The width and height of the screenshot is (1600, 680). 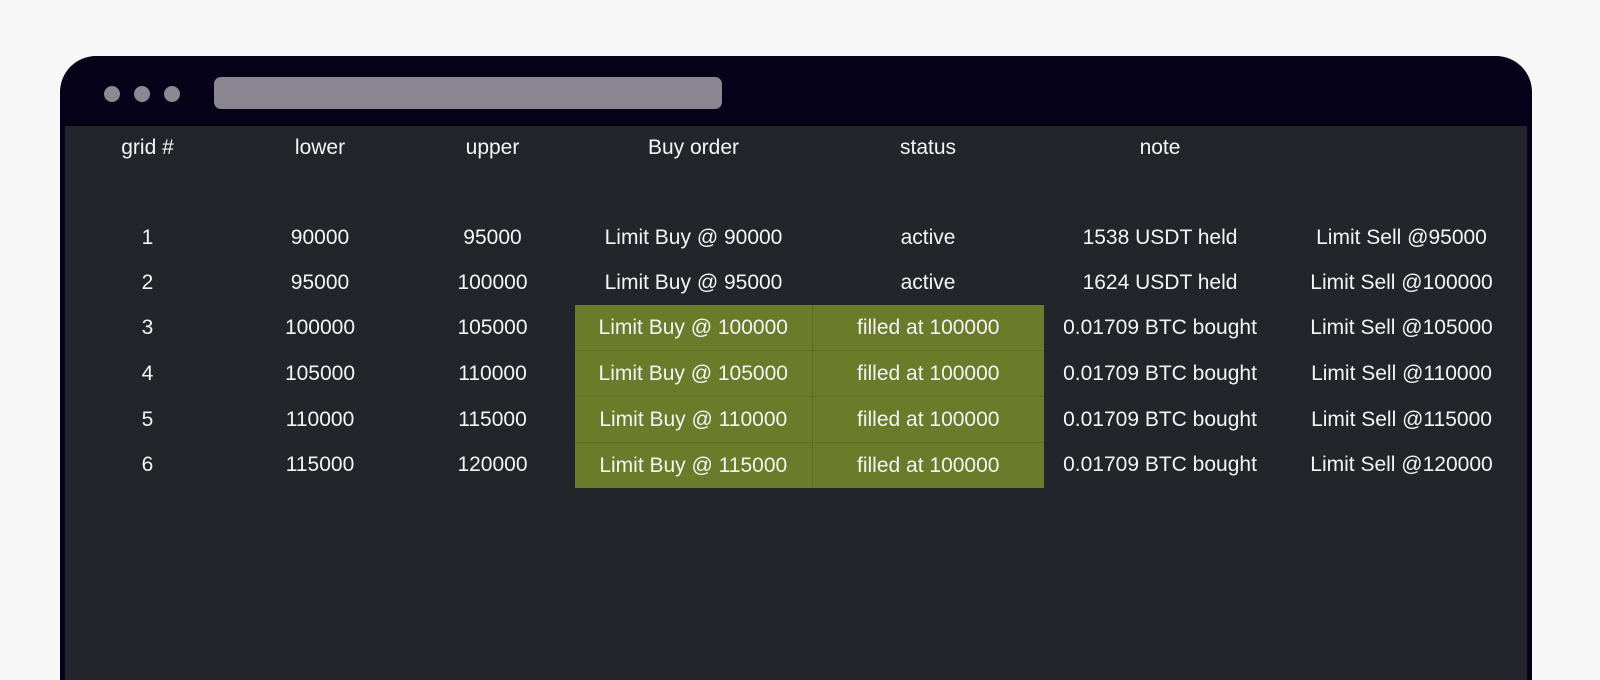 What do you see at coordinates (172, 94) in the screenshot?
I see `maximize-window-button` at bounding box center [172, 94].